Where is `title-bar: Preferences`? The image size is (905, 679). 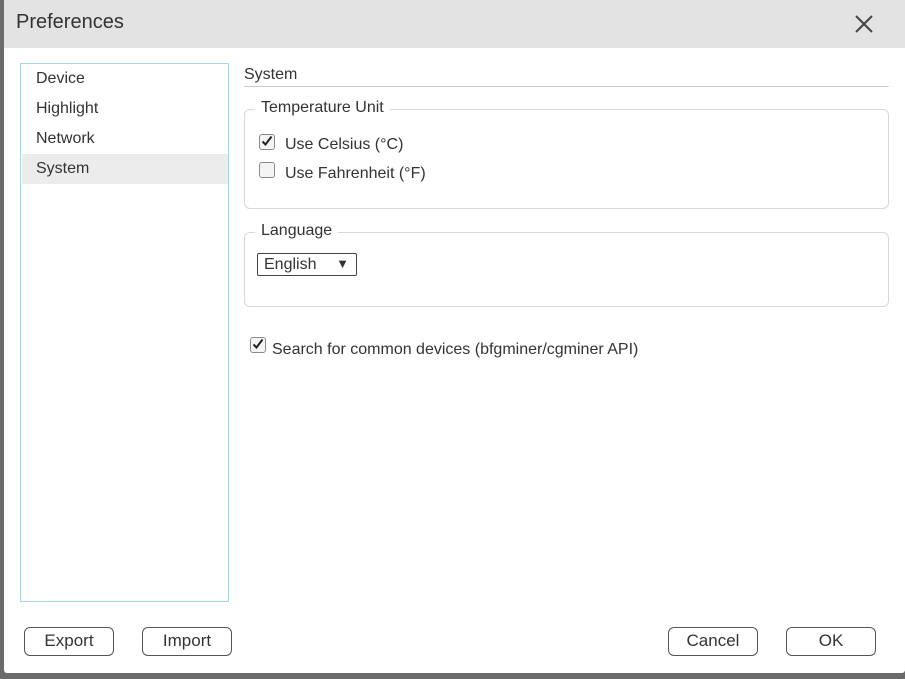
title-bar: Preferences is located at coordinates (454, 24).